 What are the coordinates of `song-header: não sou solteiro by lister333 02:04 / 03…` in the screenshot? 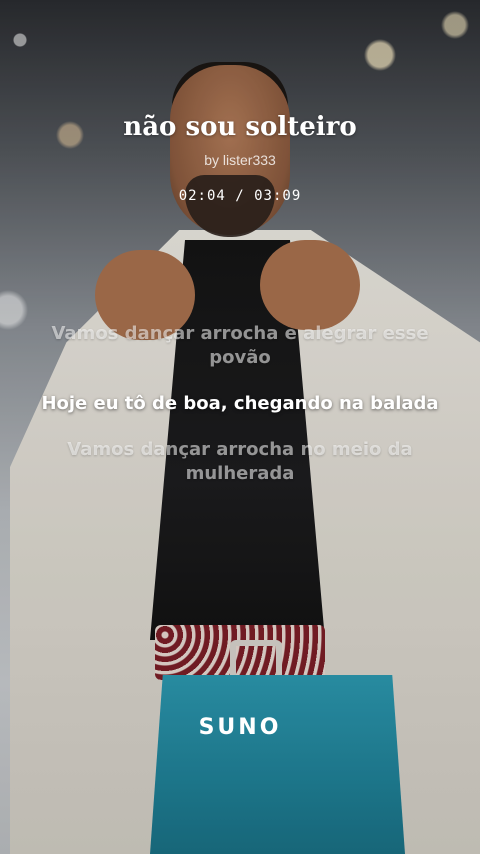 It's located at (240, 158).